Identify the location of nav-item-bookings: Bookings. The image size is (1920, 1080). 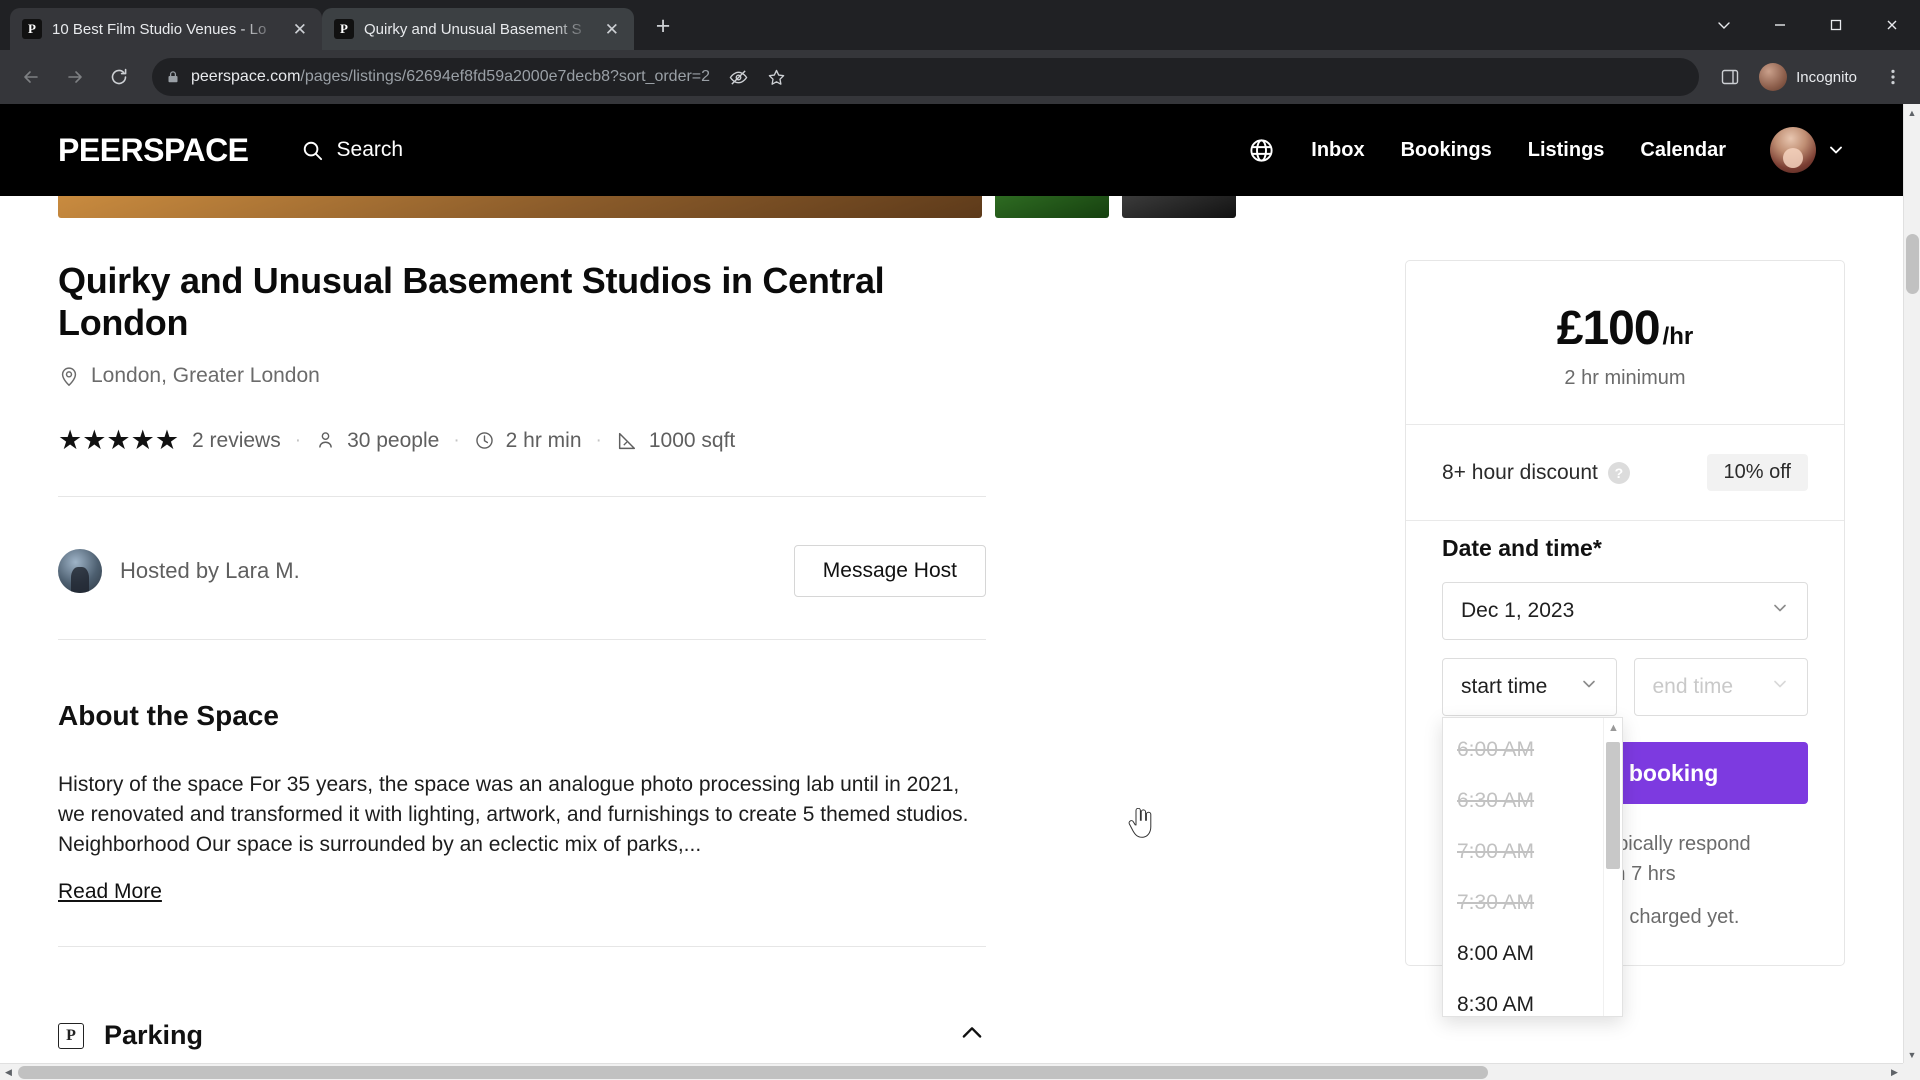
(1446, 150).